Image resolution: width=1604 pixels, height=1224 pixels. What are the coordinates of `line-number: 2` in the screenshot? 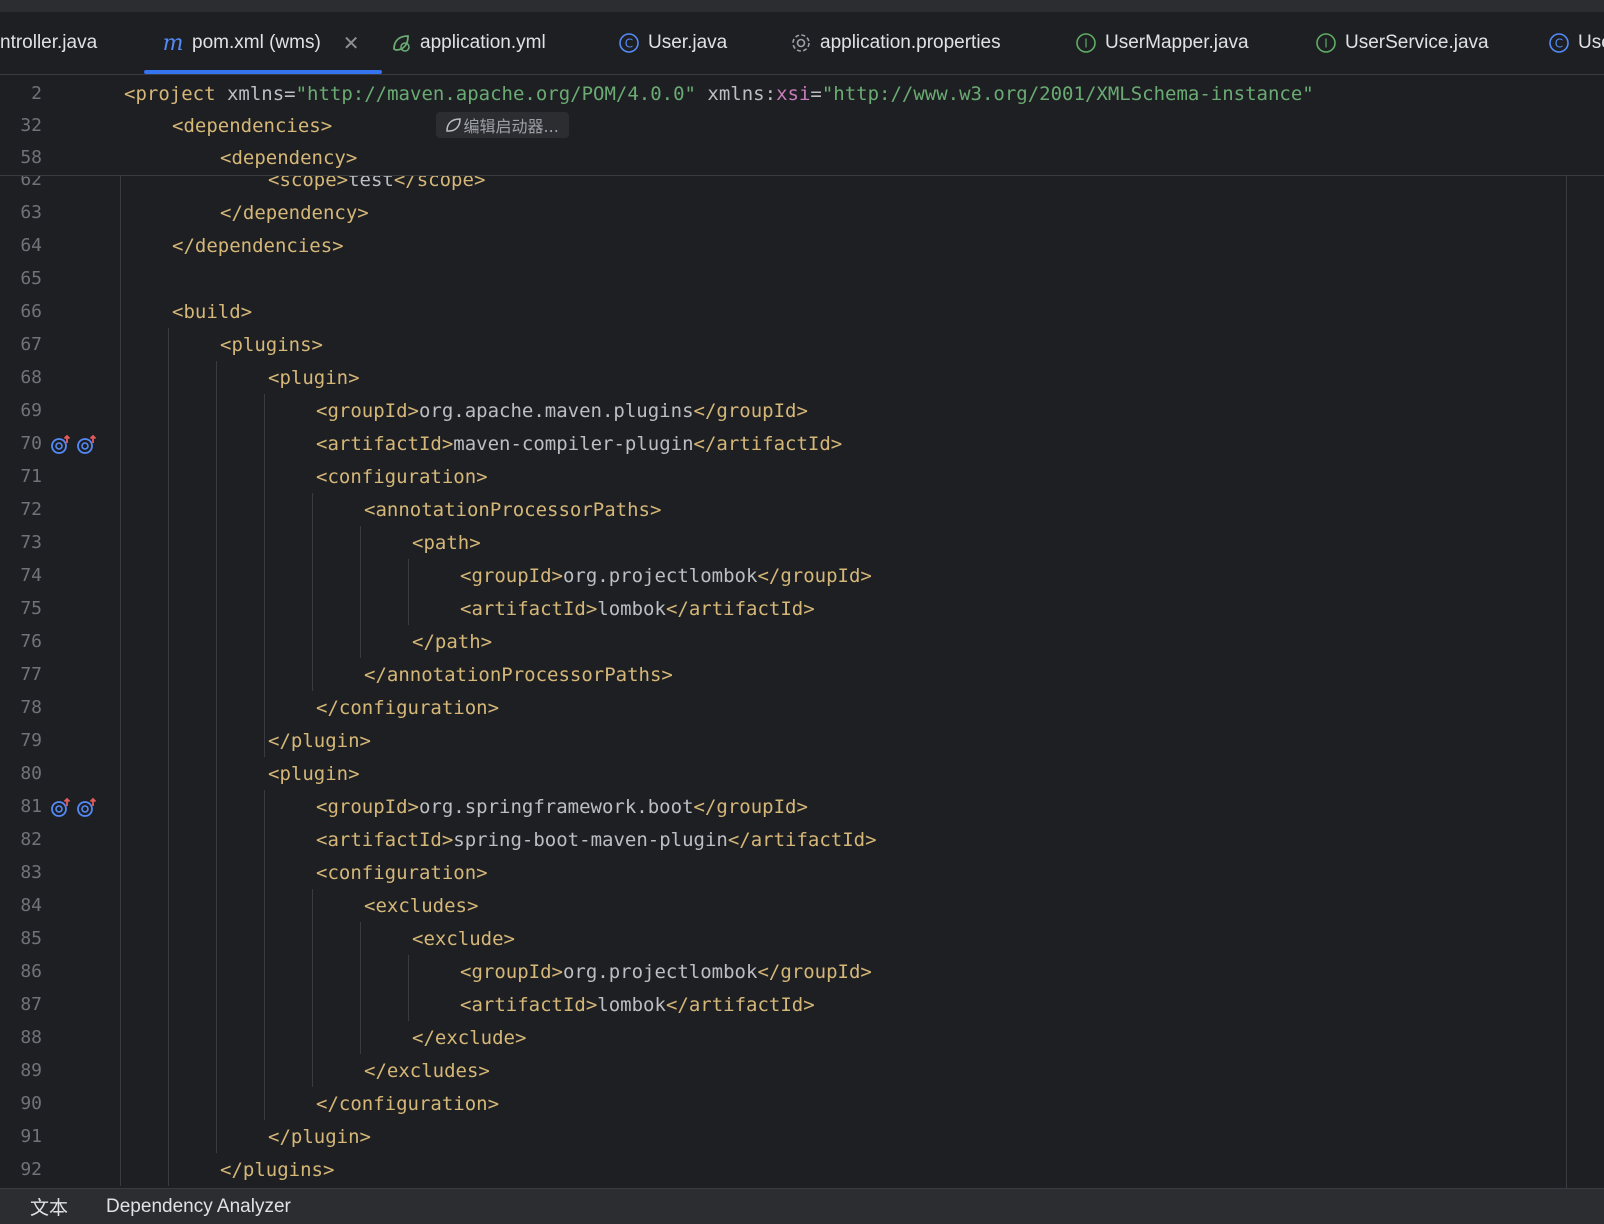 It's located at (36, 93).